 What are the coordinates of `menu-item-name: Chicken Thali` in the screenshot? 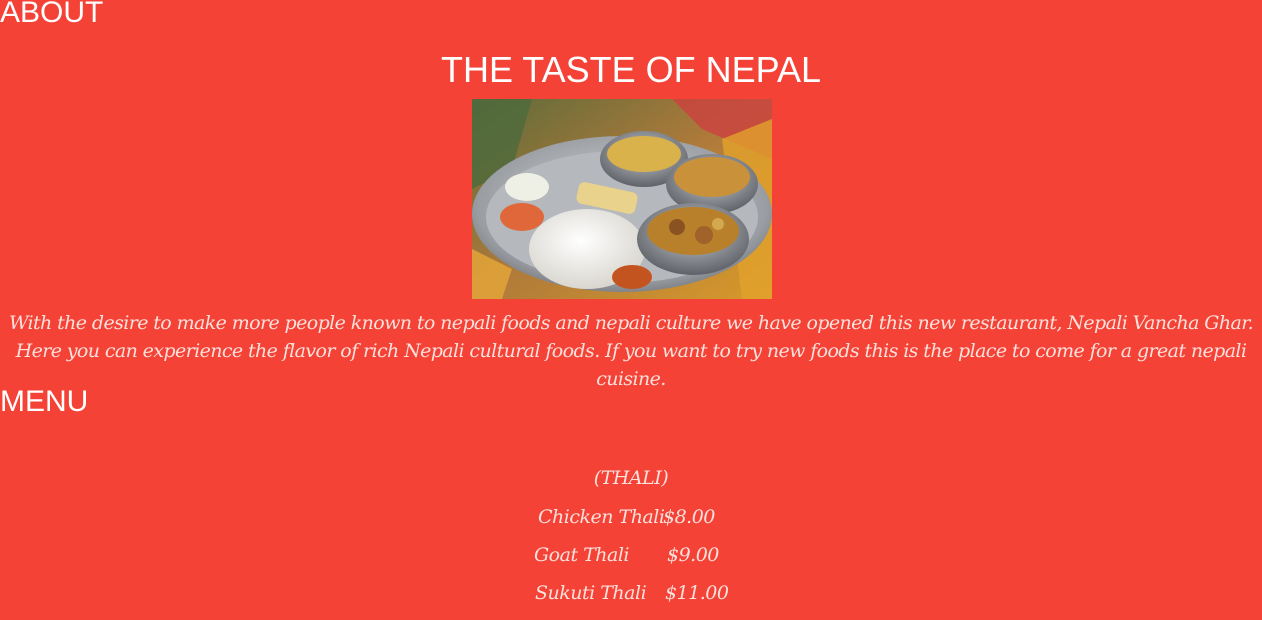 It's located at (601, 517).